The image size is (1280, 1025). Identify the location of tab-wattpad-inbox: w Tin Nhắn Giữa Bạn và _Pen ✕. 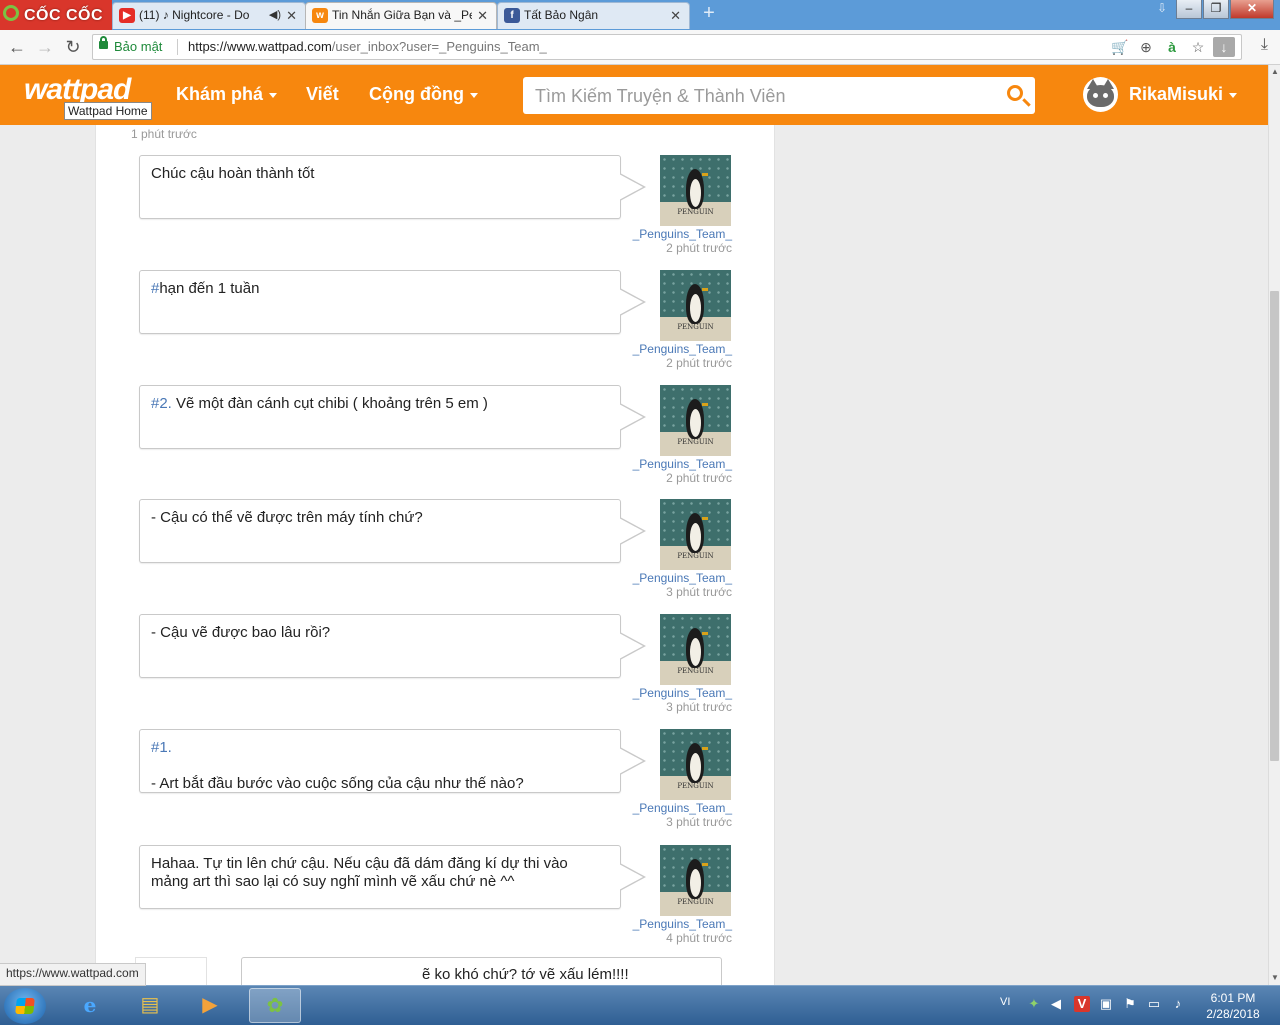
(401, 15).